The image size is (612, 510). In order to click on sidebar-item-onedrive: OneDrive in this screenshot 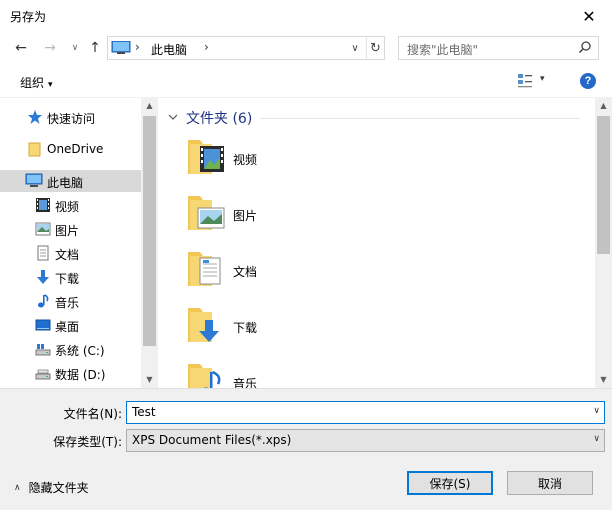, I will do `click(70, 149)`.